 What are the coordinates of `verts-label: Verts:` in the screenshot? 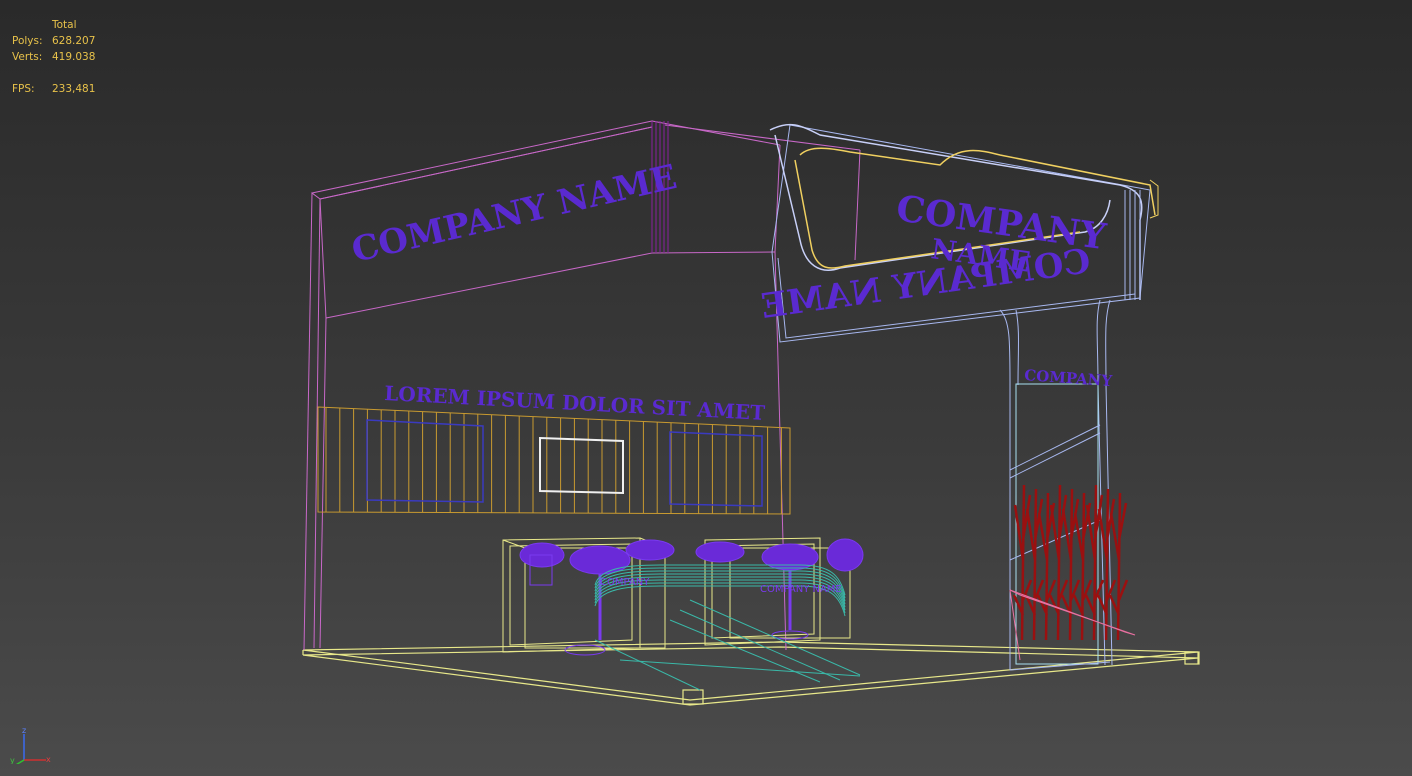 It's located at (27, 57).